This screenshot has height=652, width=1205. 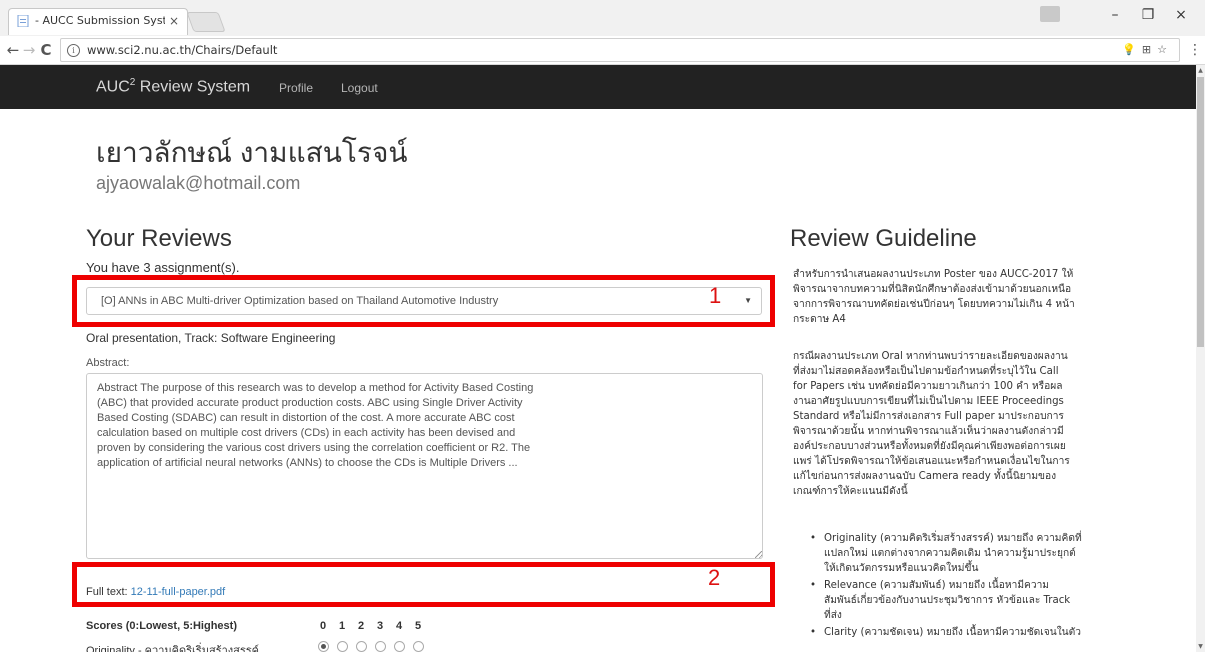 What do you see at coordinates (399, 626) in the screenshot?
I see `score-column-4: 4` at bounding box center [399, 626].